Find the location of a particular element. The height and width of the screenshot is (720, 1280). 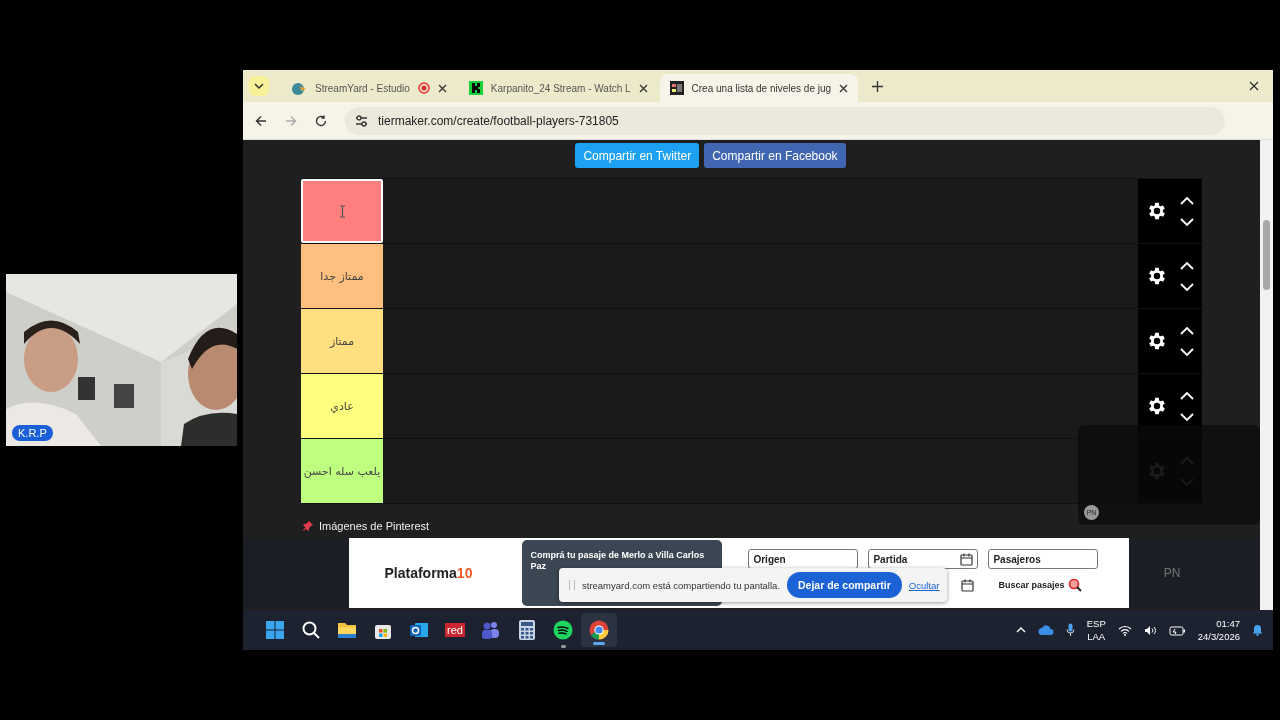

cloud-icon is located at coordinates (1045, 630).